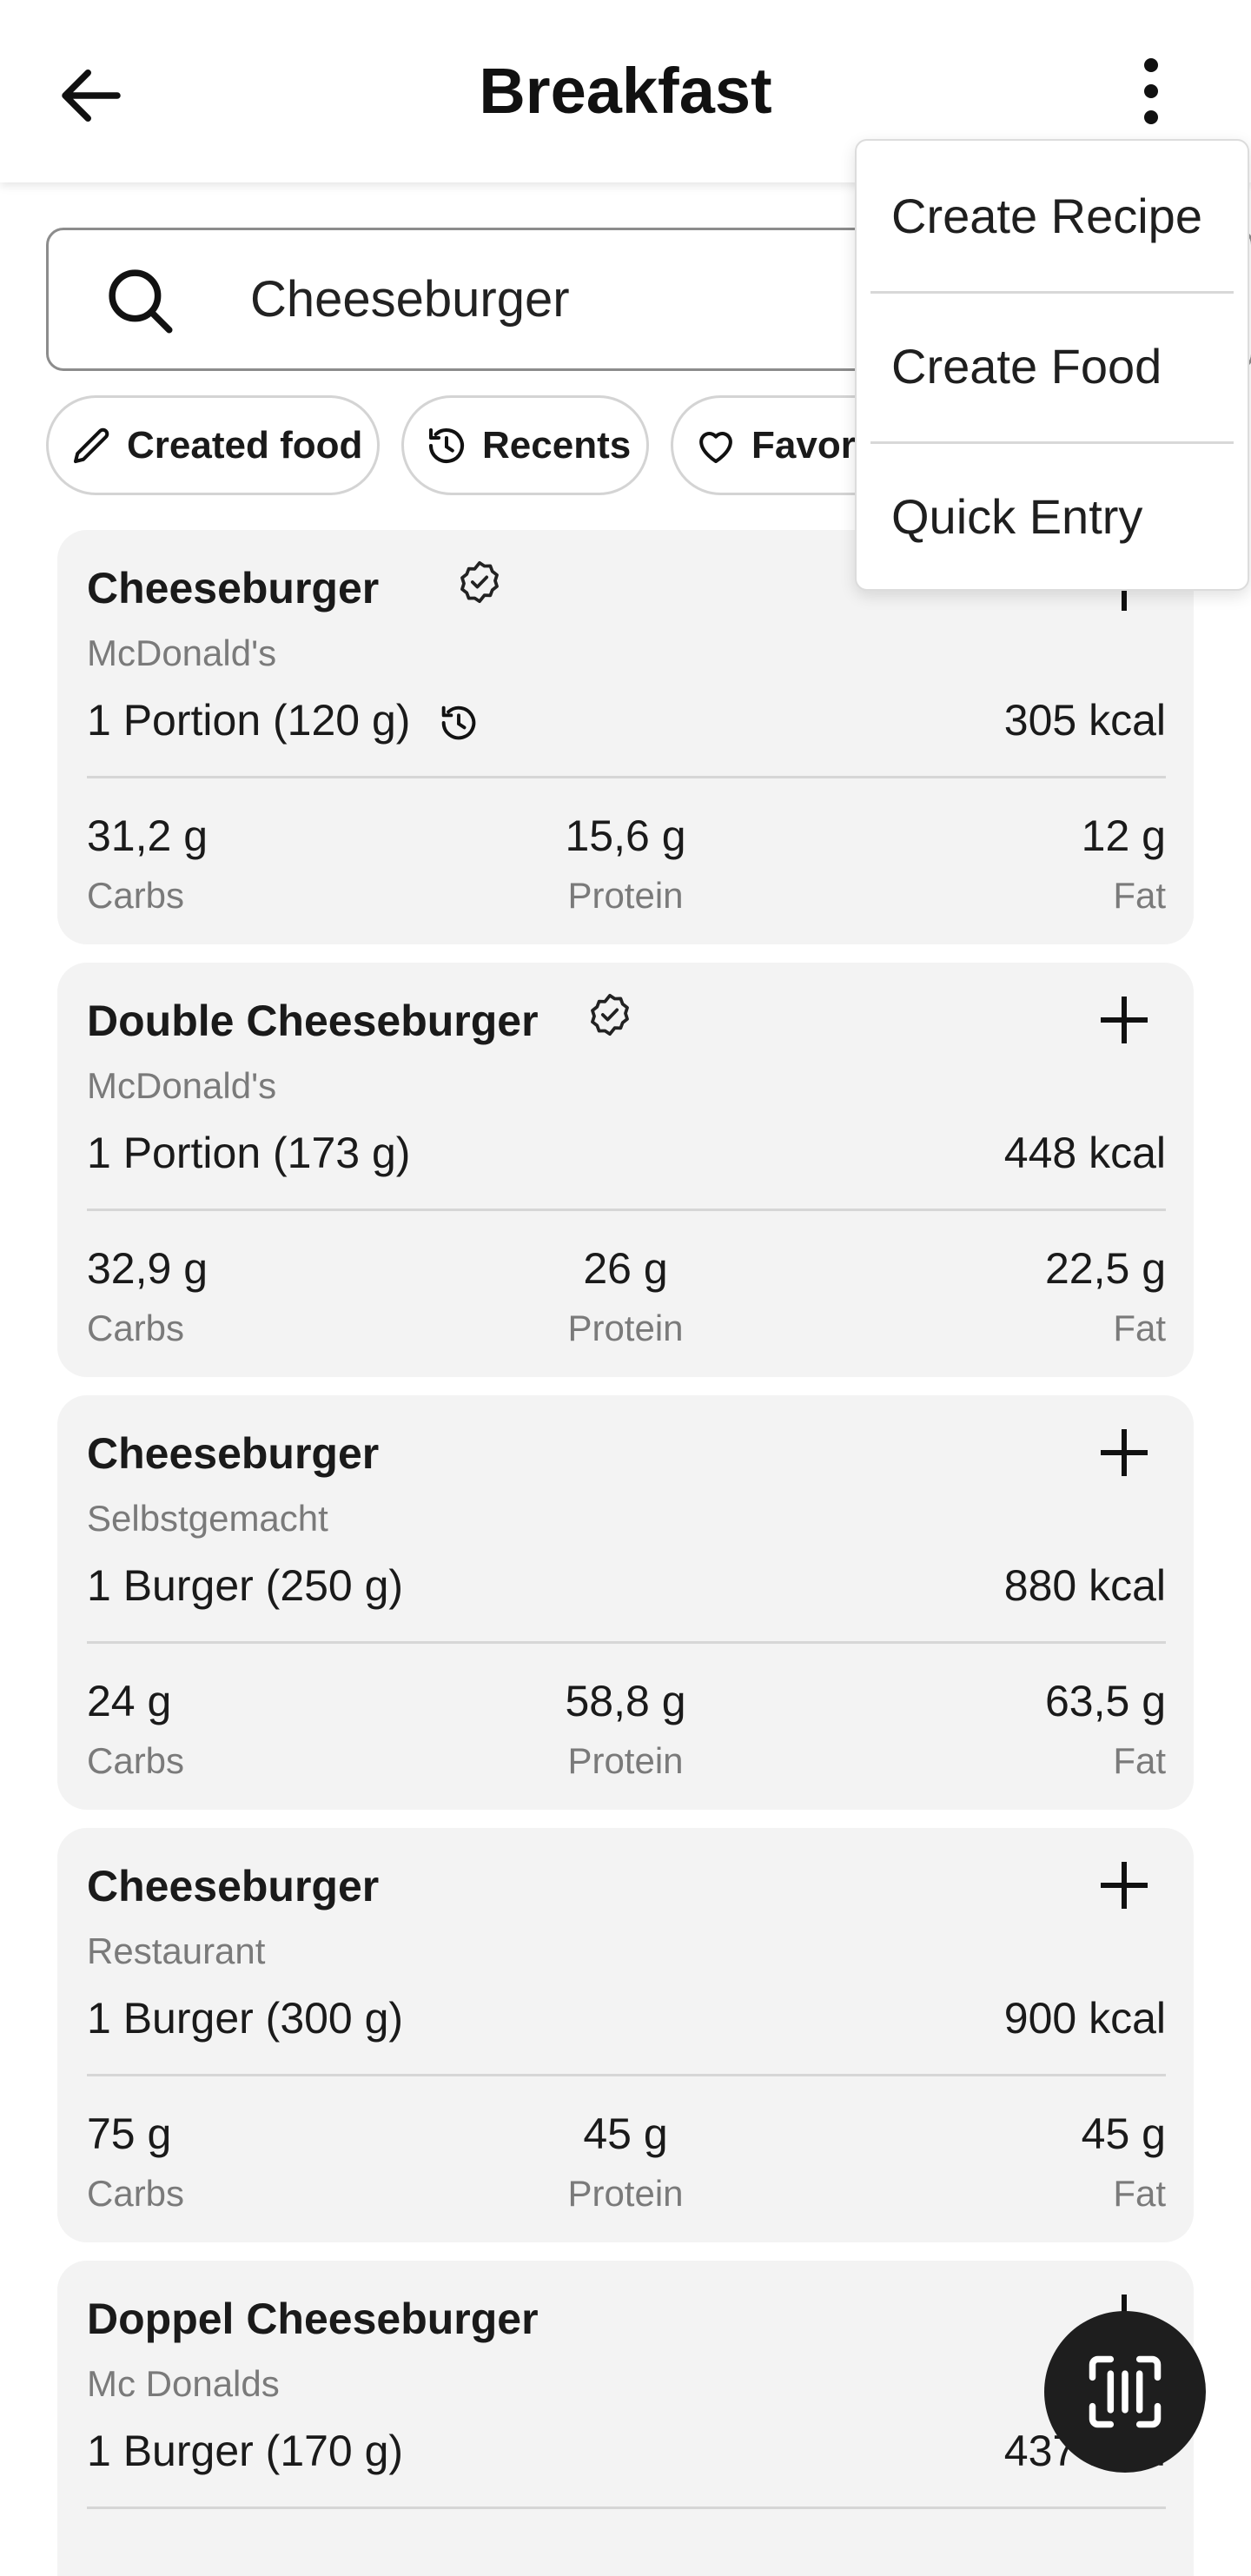 Image resolution: width=1251 pixels, height=2576 pixels. I want to click on food-name: Double Cheeseburger, so click(313, 1021).